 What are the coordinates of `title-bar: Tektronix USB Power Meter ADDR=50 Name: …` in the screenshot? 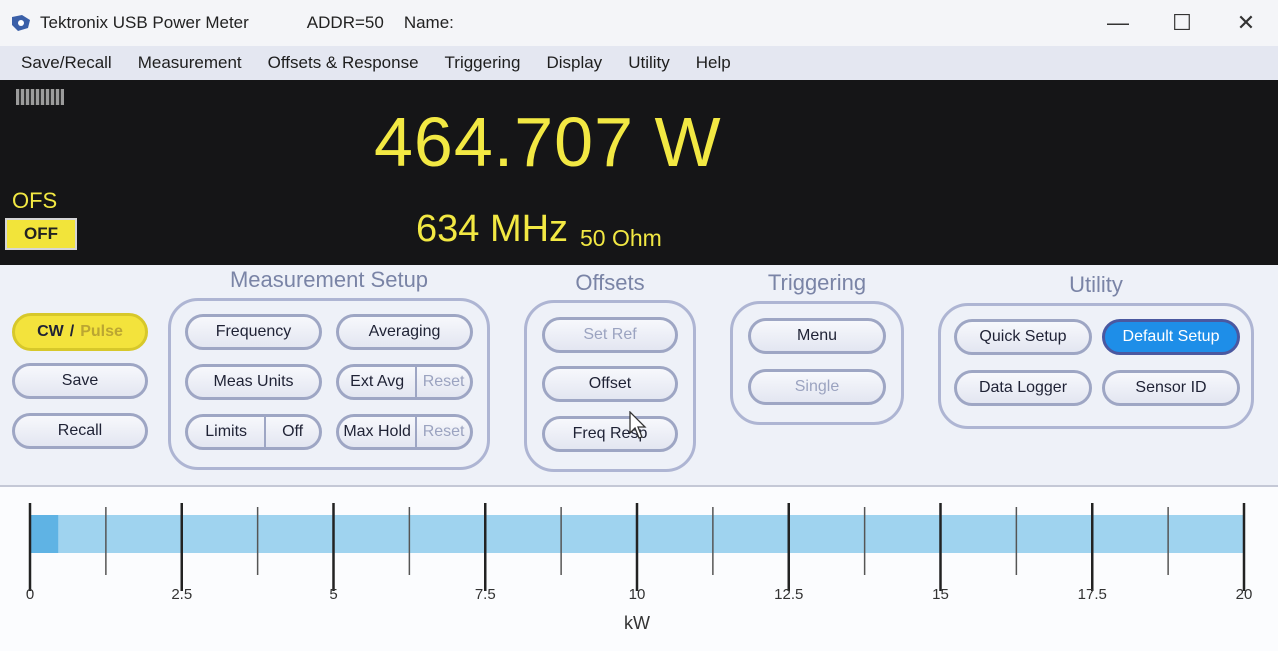 It's located at (639, 23).